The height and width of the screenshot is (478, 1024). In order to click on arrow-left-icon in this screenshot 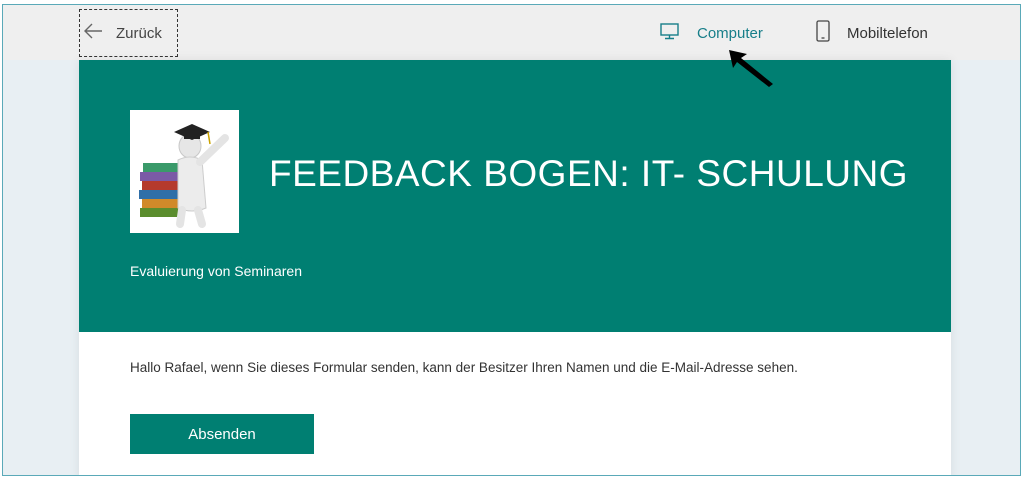, I will do `click(93, 33)`.